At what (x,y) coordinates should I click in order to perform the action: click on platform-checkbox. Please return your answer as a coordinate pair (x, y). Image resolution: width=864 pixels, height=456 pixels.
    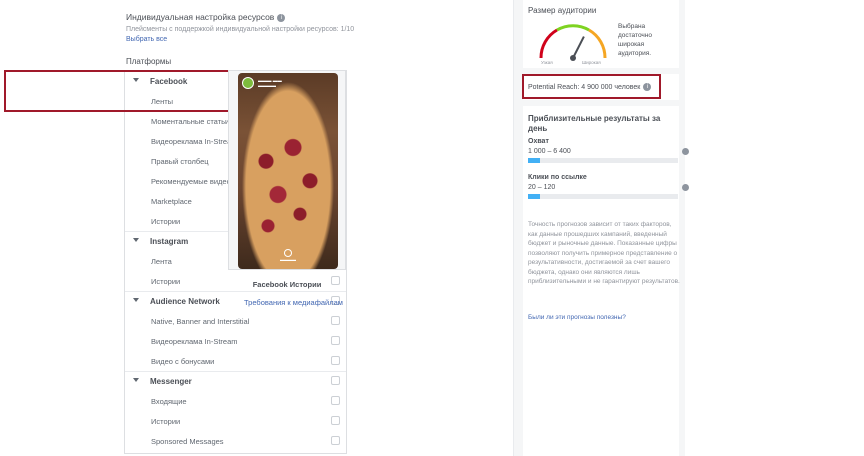
    Looking at the image, I should click on (335, 380).